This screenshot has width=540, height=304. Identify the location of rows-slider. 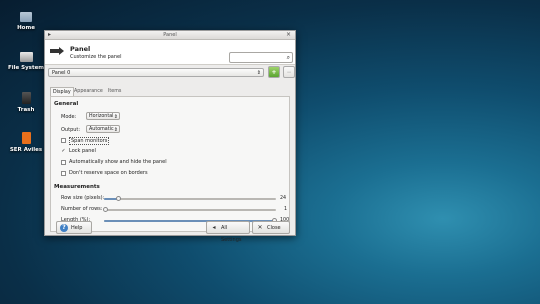
(190, 210).